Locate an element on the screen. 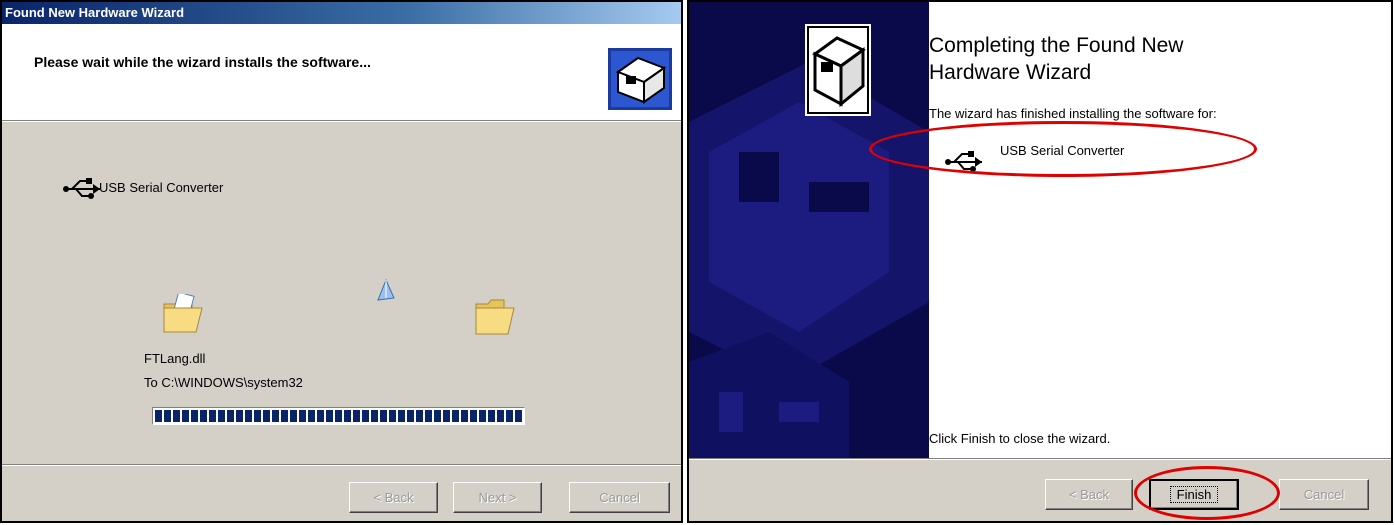  device-name: USB Serial Converter is located at coordinates (161, 187).